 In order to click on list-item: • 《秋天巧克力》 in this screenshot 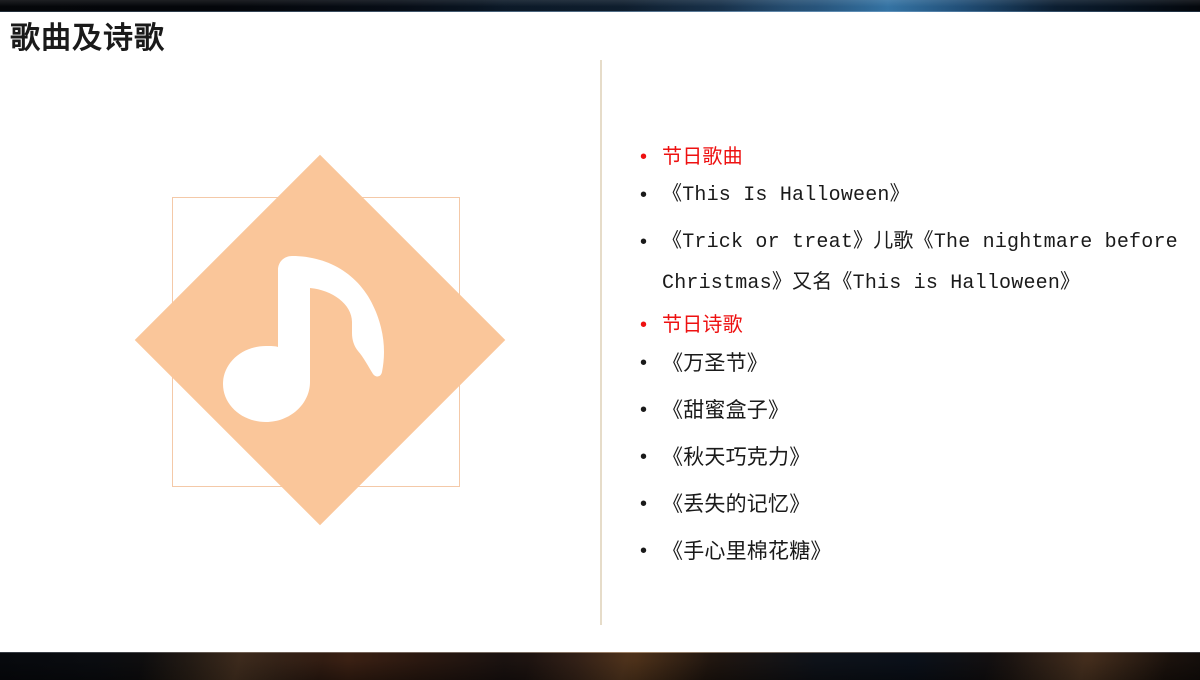, I will do `click(909, 457)`.